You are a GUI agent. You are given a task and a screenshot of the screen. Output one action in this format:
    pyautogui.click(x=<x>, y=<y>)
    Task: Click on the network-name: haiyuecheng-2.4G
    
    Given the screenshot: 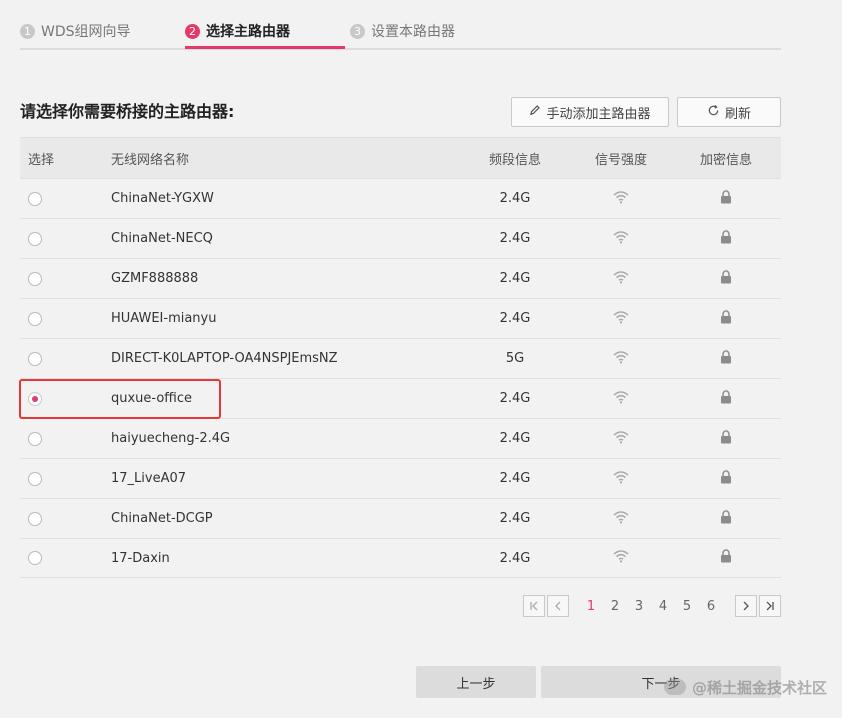 What is the action you would take?
    pyautogui.click(x=171, y=438)
    